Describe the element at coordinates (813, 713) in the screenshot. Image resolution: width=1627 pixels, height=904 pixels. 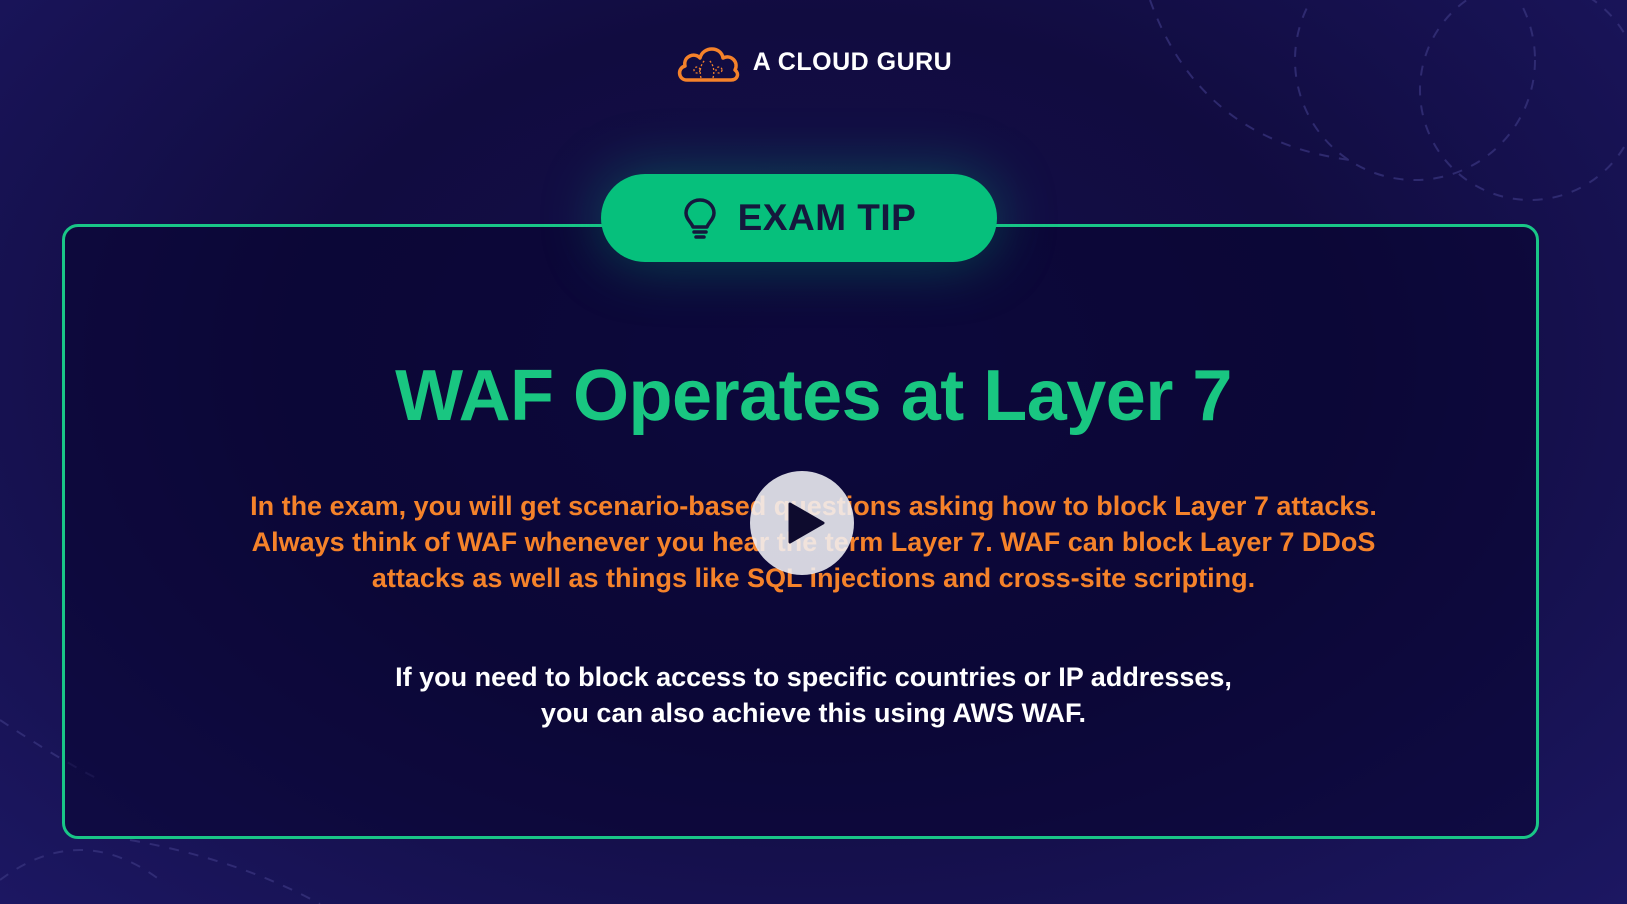
I see `paragraph-line: you can also achieve this using AWS WAF.` at that location.